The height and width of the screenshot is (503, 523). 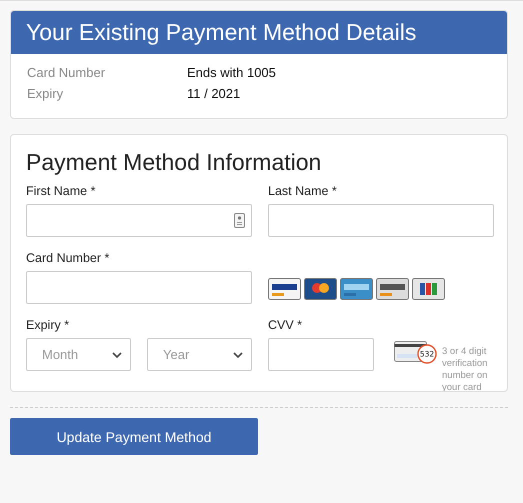 What do you see at coordinates (45, 93) in the screenshot?
I see `field-label: Expiry` at bounding box center [45, 93].